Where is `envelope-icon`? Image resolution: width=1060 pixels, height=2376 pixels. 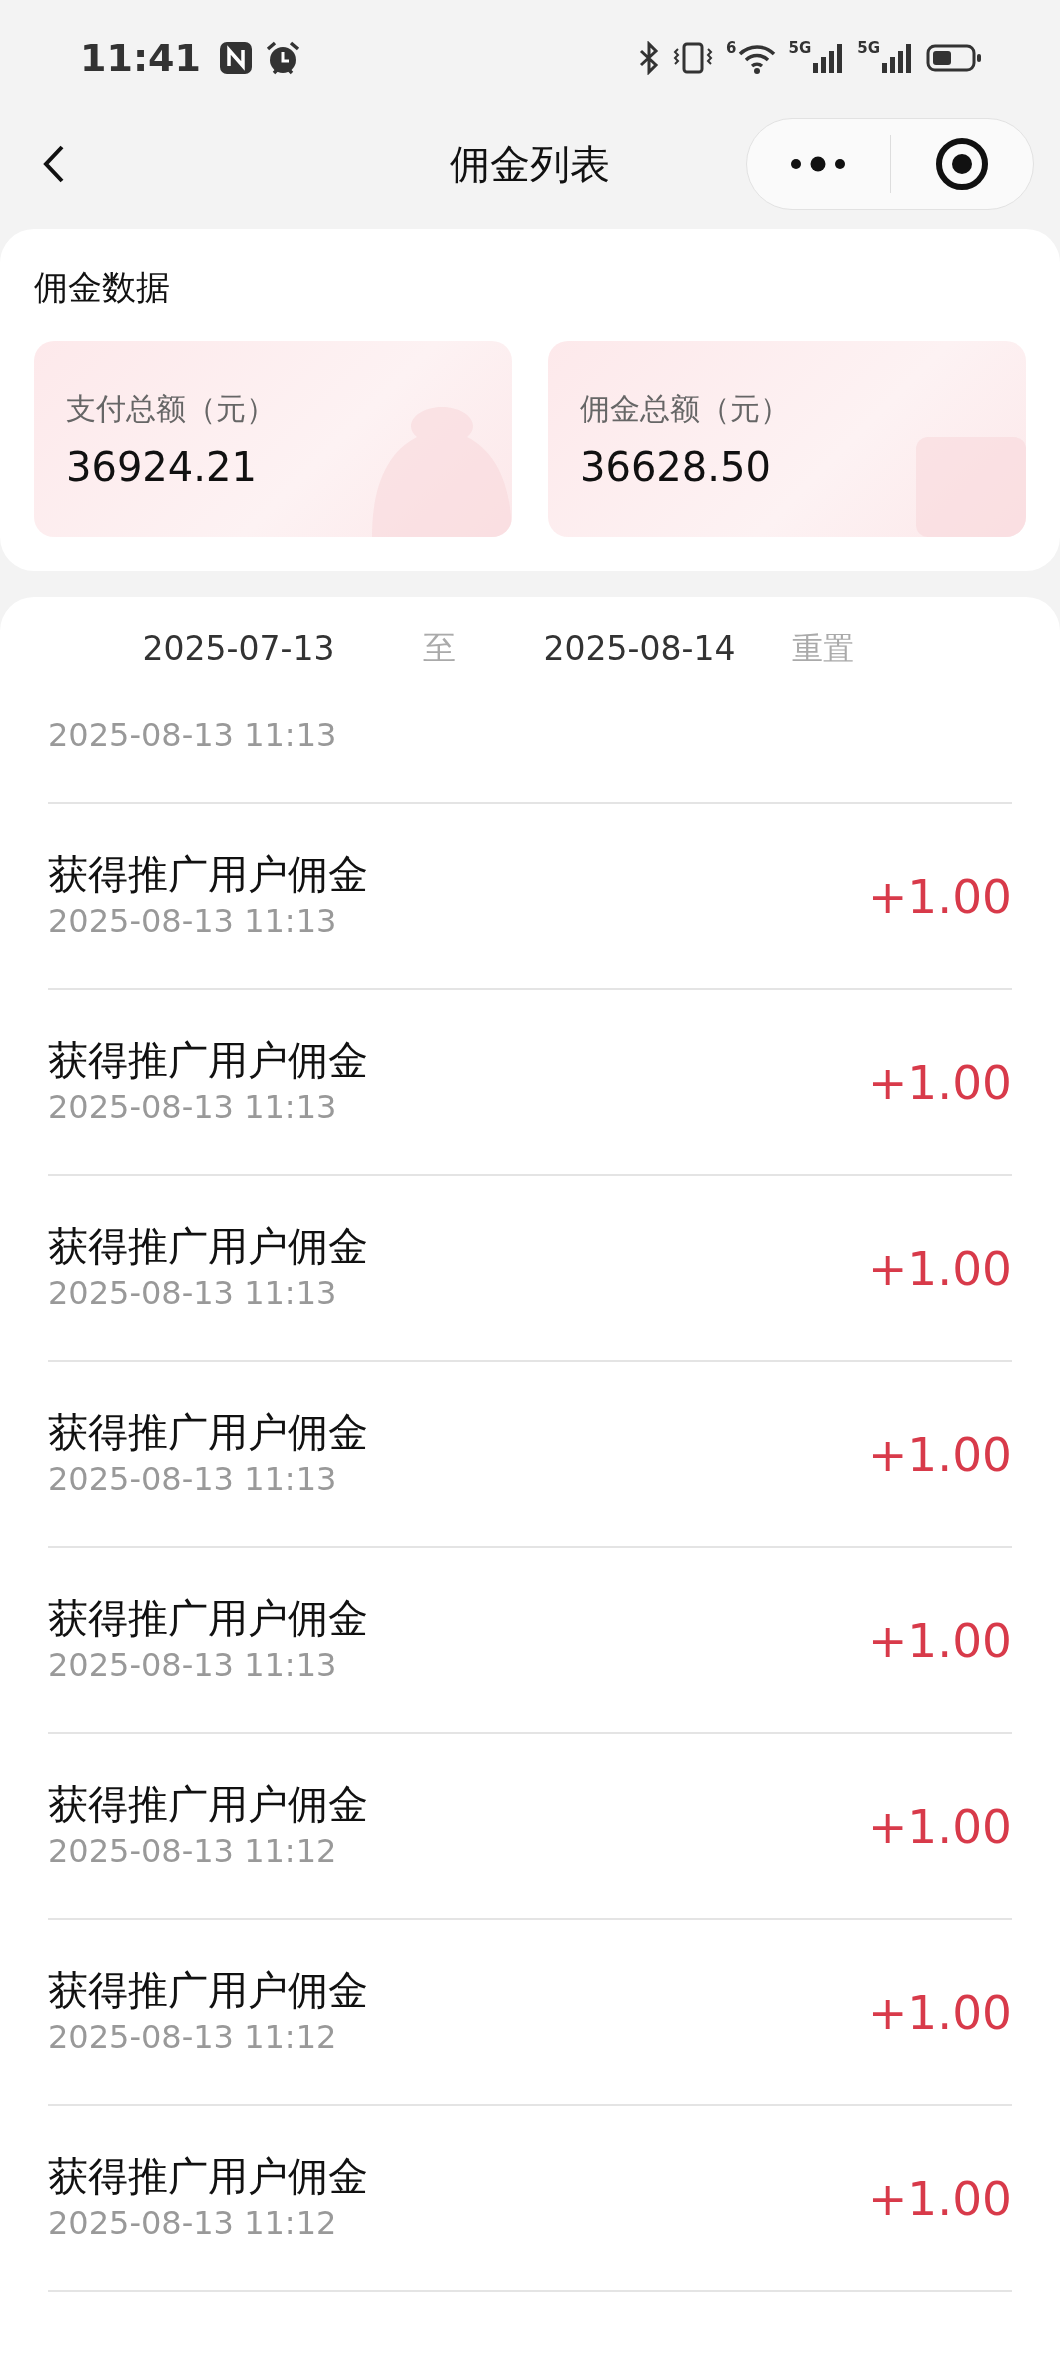
envelope-icon is located at coordinates (971, 487).